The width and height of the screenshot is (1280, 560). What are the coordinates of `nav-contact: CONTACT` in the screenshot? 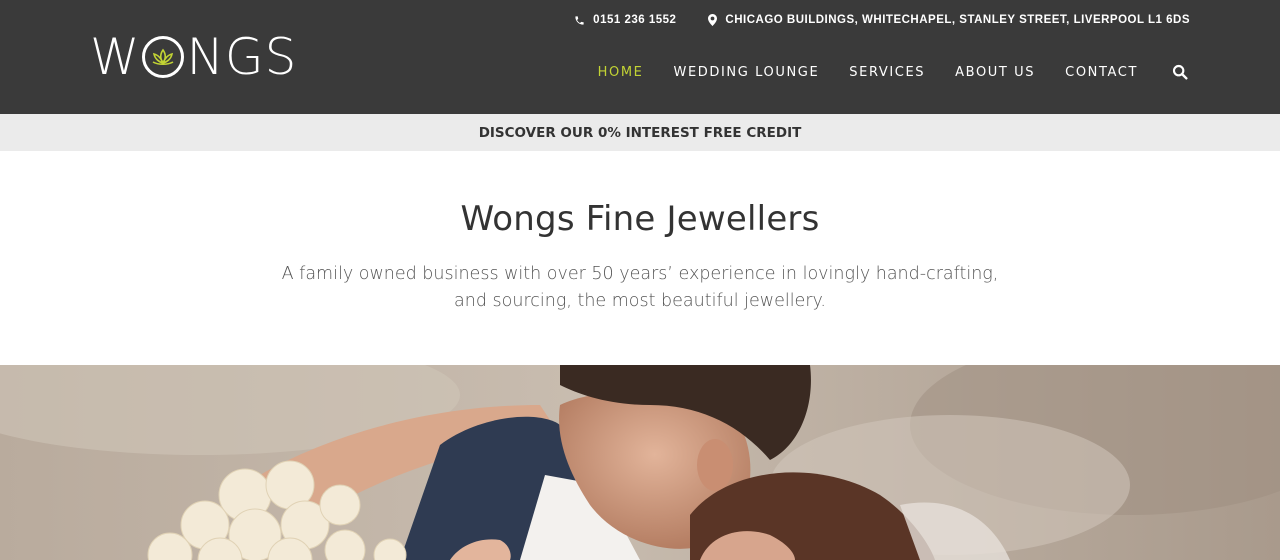 It's located at (1101, 72).